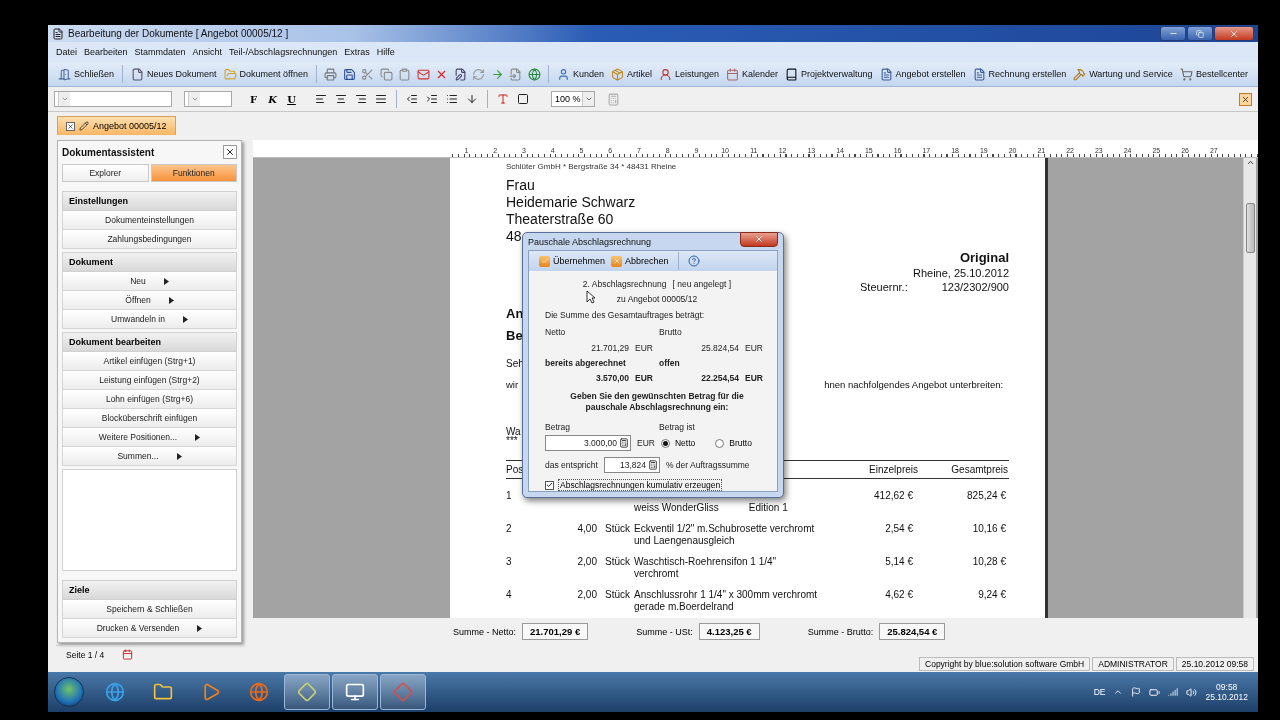 The image size is (1280, 720). I want to click on panel-item: Drucken & Versenden, so click(149, 628).